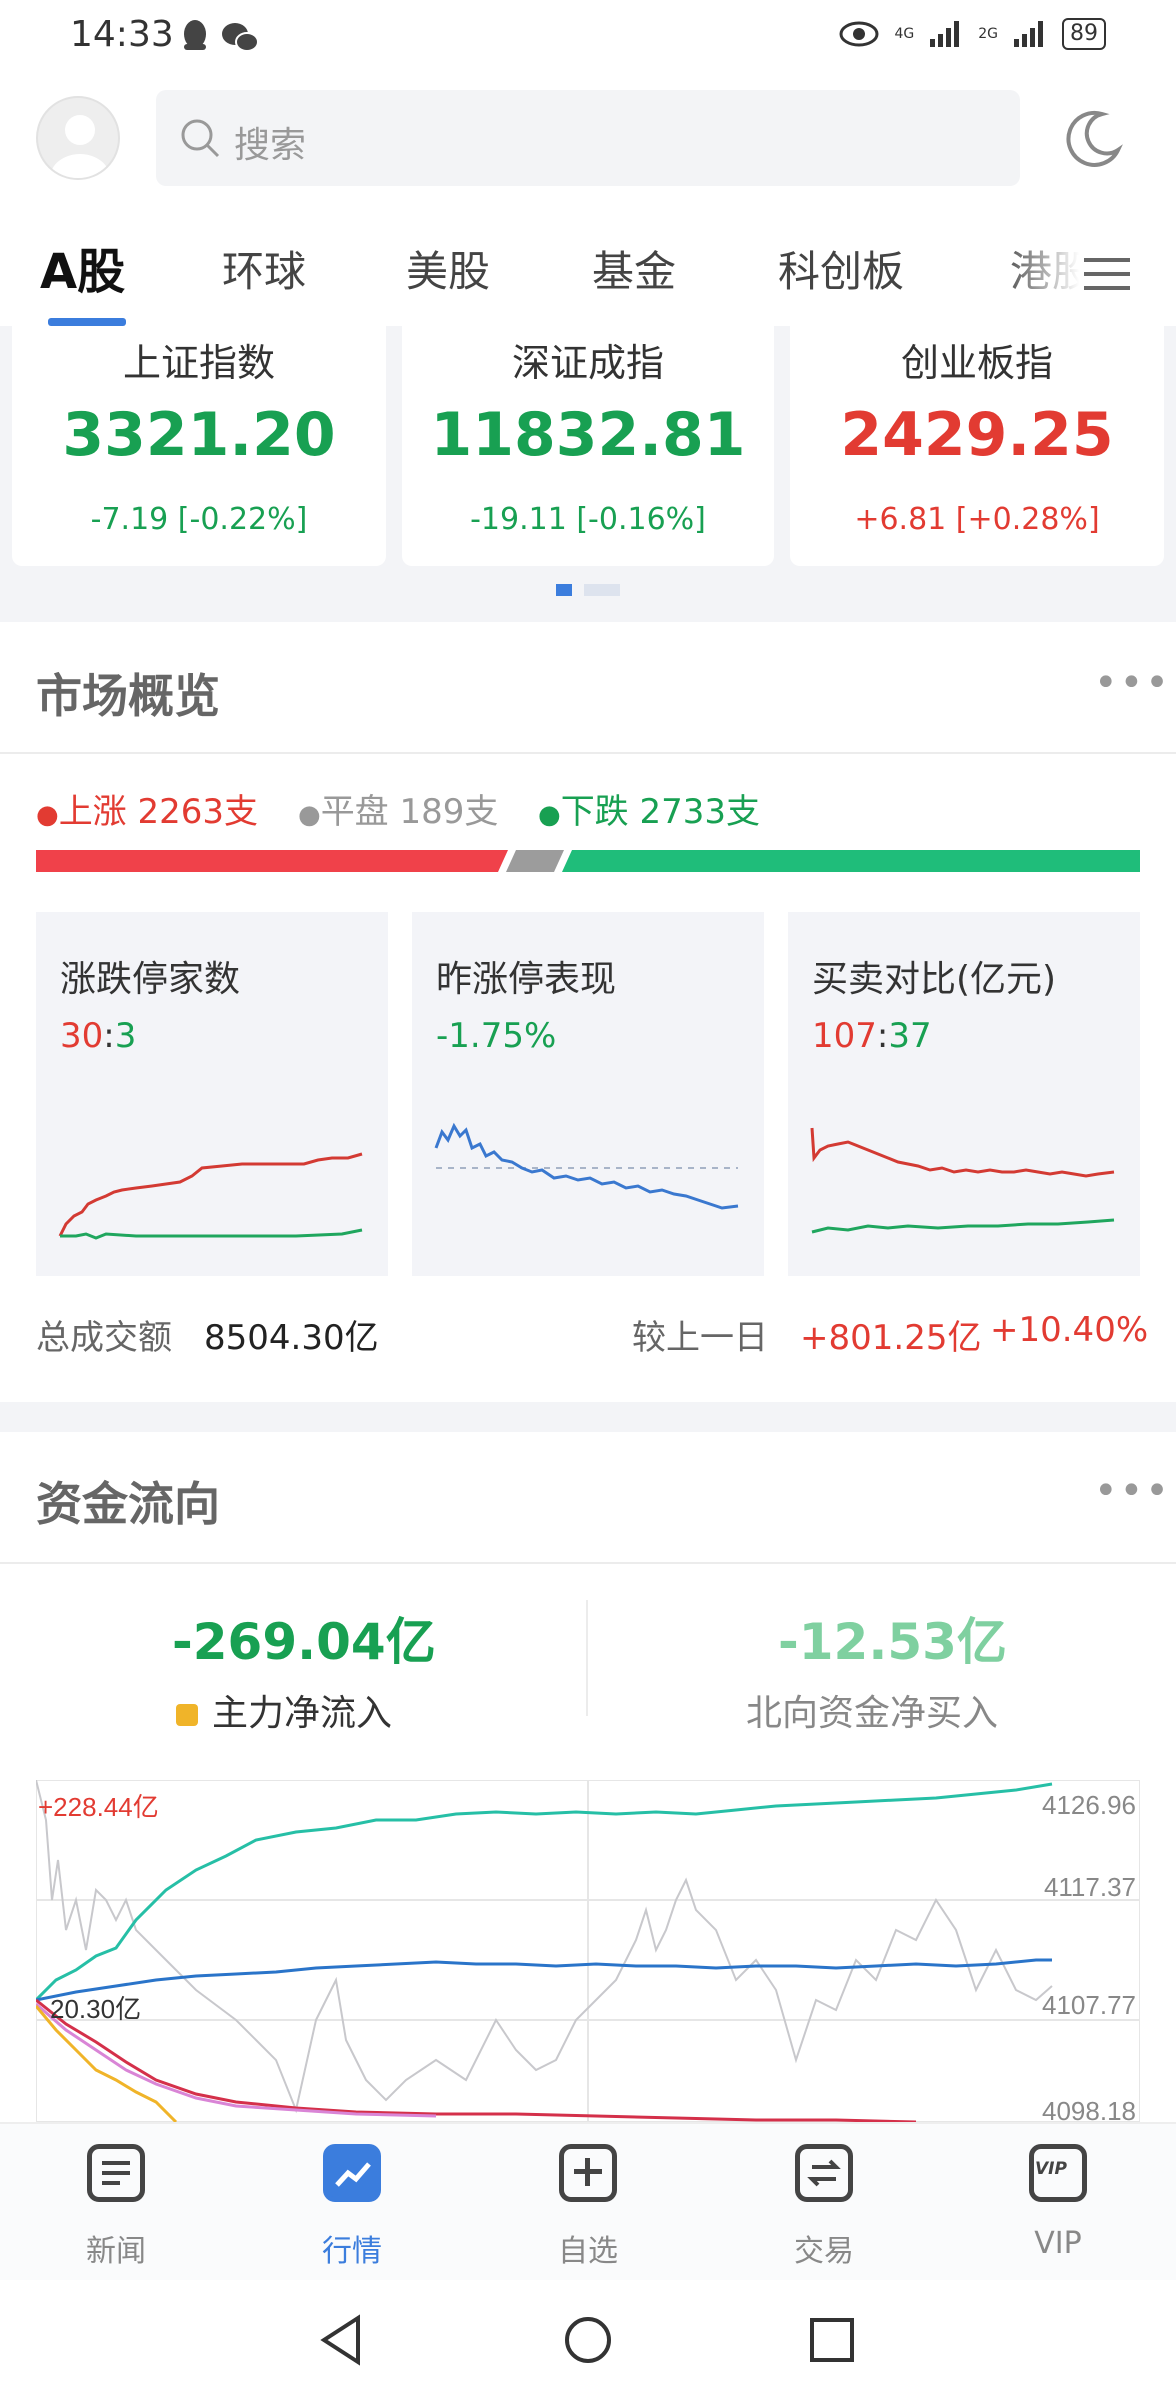  Describe the element at coordinates (588, 519) in the screenshot. I see `index-change: -19.11 [-0.16%]` at that location.